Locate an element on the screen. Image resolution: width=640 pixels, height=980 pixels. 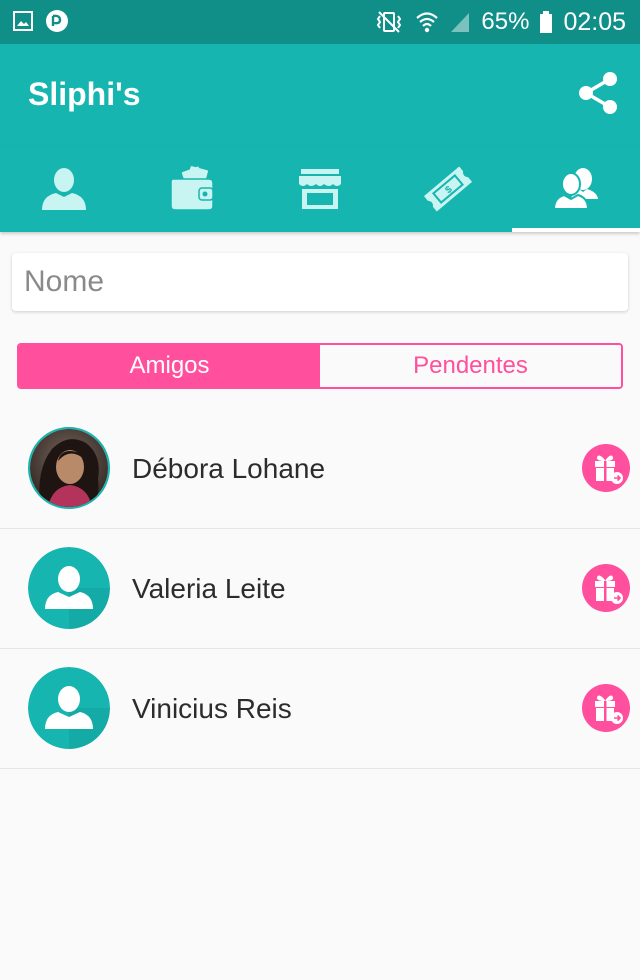
segment-amigos: Amigos is located at coordinates (169, 366).